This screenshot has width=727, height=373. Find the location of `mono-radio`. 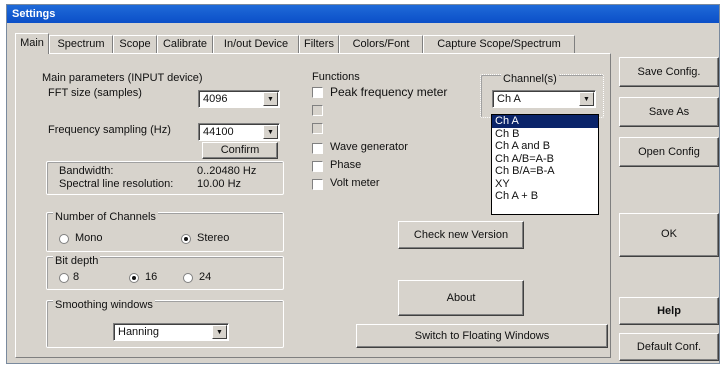

mono-radio is located at coordinates (64, 239).